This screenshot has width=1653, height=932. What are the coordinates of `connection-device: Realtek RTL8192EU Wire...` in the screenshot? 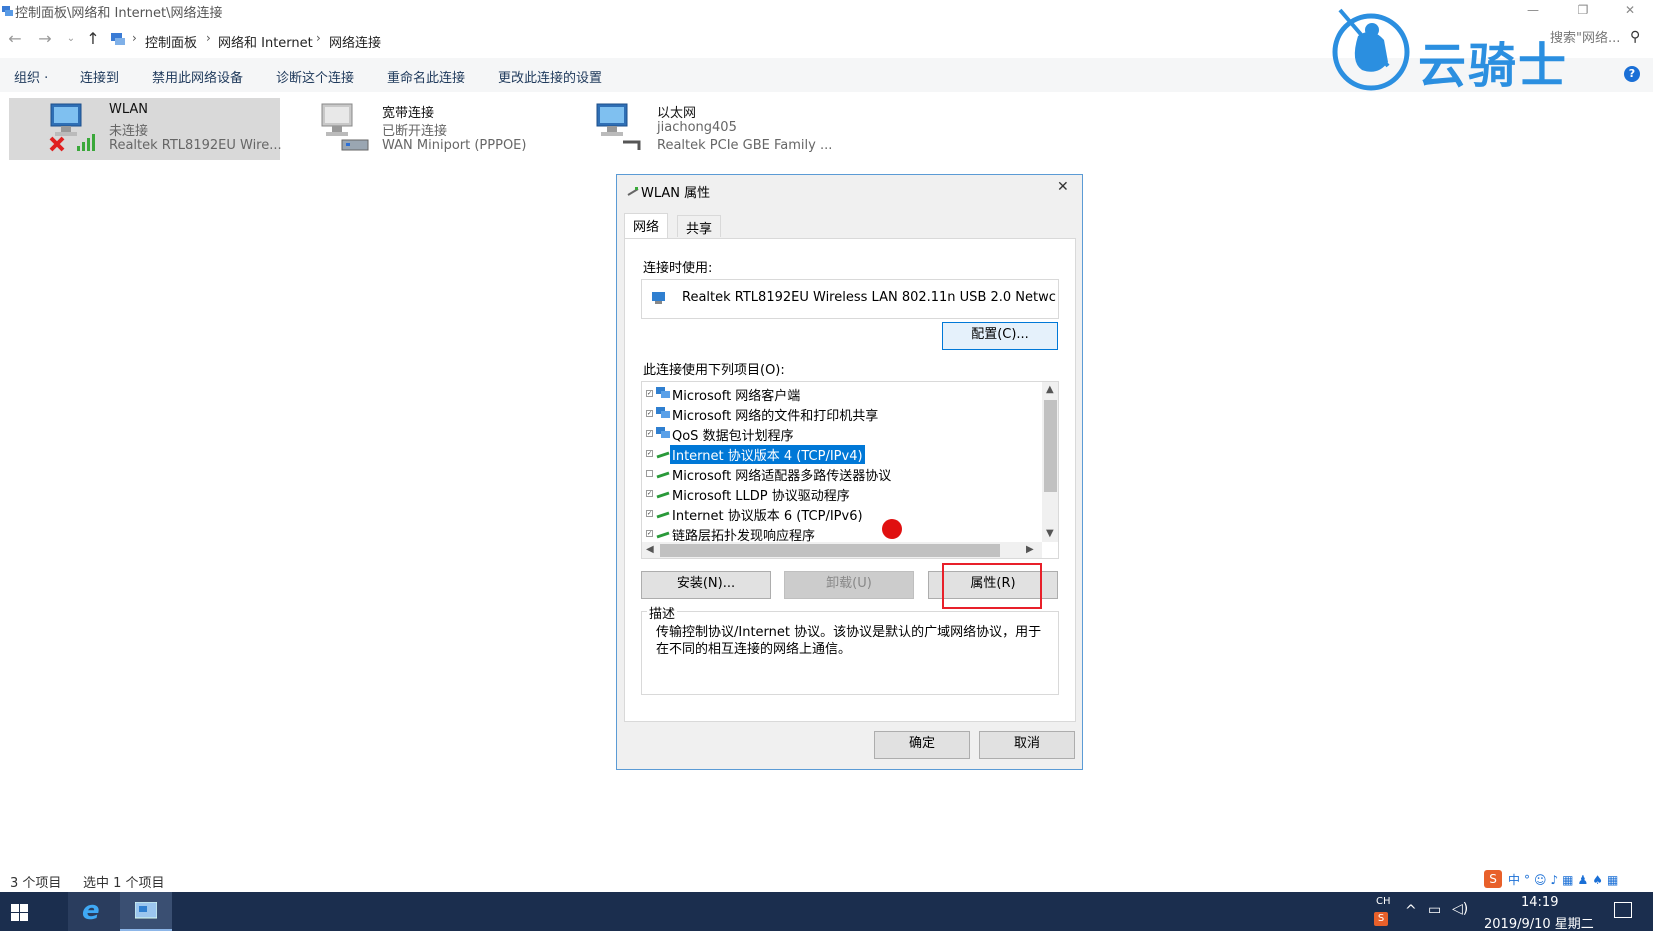 It's located at (195, 145).